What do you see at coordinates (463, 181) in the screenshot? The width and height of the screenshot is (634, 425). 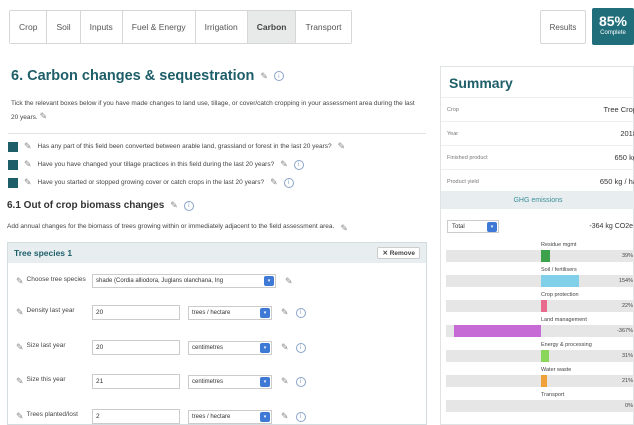 I see `summary-key: Product yield` at bounding box center [463, 181].